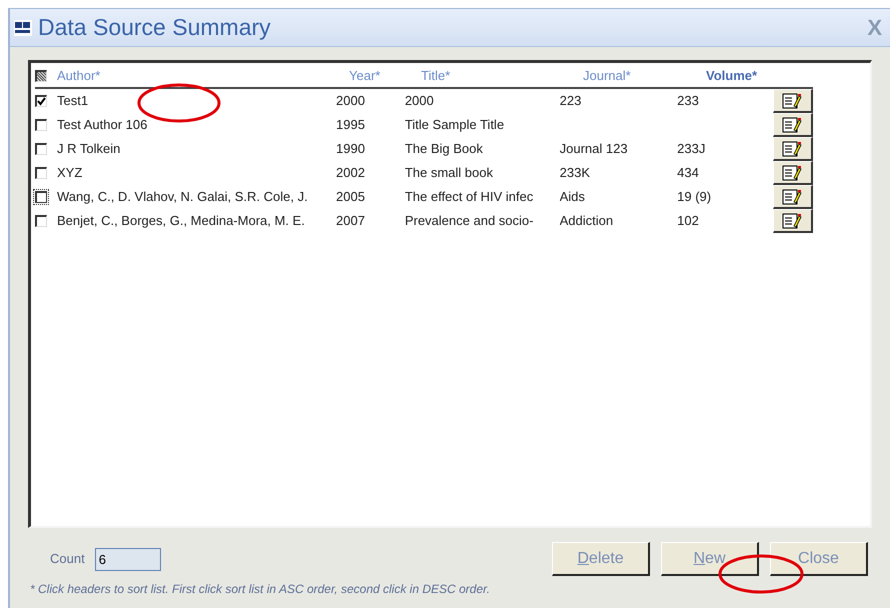  What do you see at coordinates (351, 173) in the screenshot?
I see `table-cell-text: 2002` at bounding box center [351, 173].